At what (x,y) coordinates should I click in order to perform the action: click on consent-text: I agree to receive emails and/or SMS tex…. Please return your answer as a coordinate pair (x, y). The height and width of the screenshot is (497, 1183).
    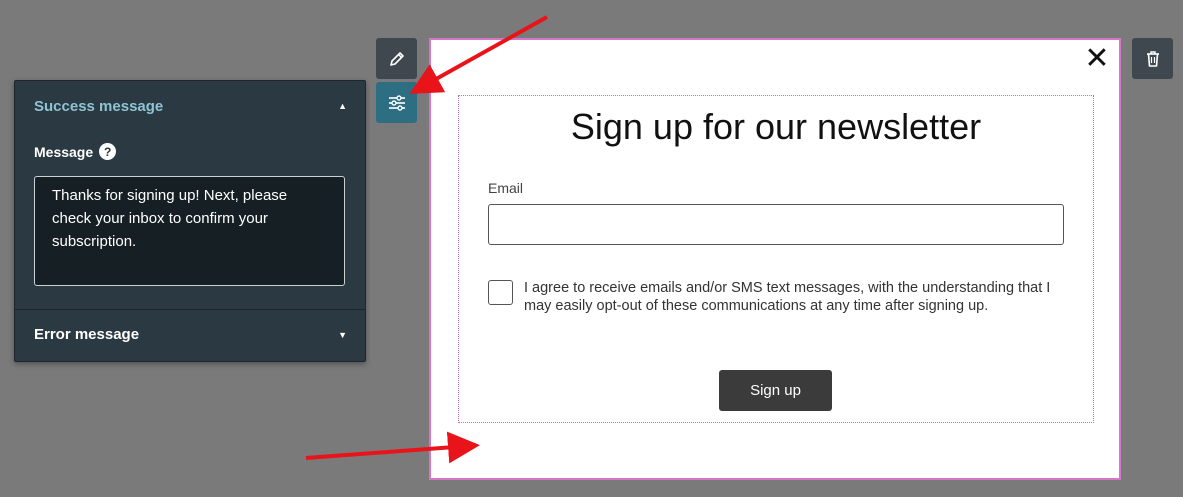
    Looking at the image, I should click on (787, 297).